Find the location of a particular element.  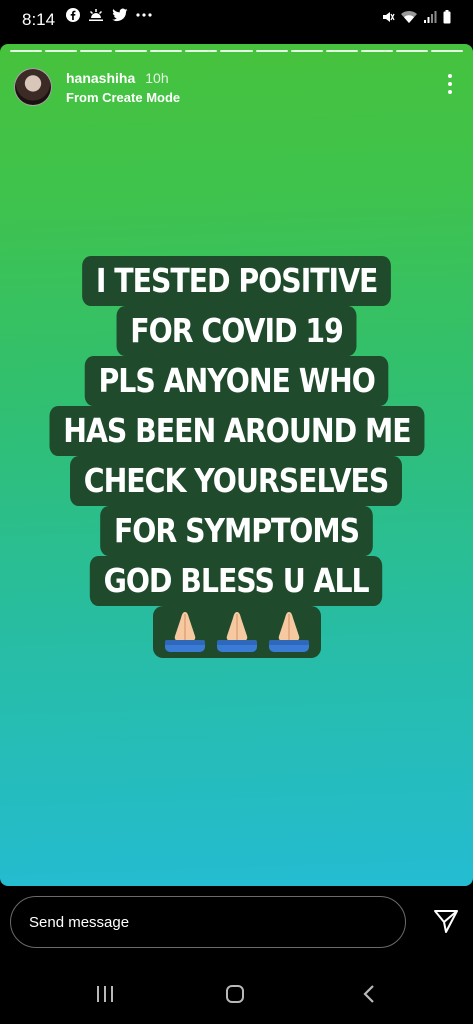

home-button-icon is located at coordinates (235, 994).